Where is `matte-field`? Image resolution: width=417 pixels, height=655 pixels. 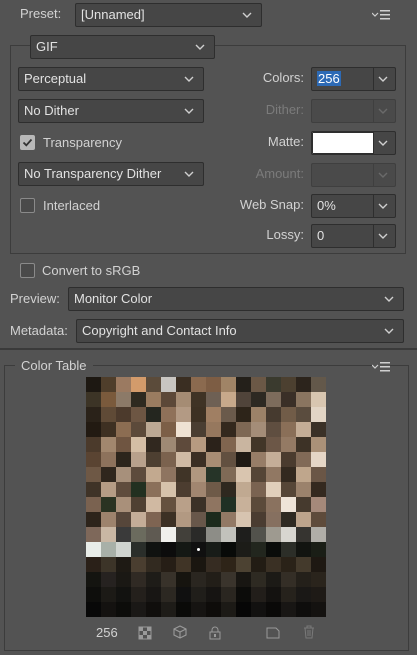 matte-field is located at coordinates (353, 143).